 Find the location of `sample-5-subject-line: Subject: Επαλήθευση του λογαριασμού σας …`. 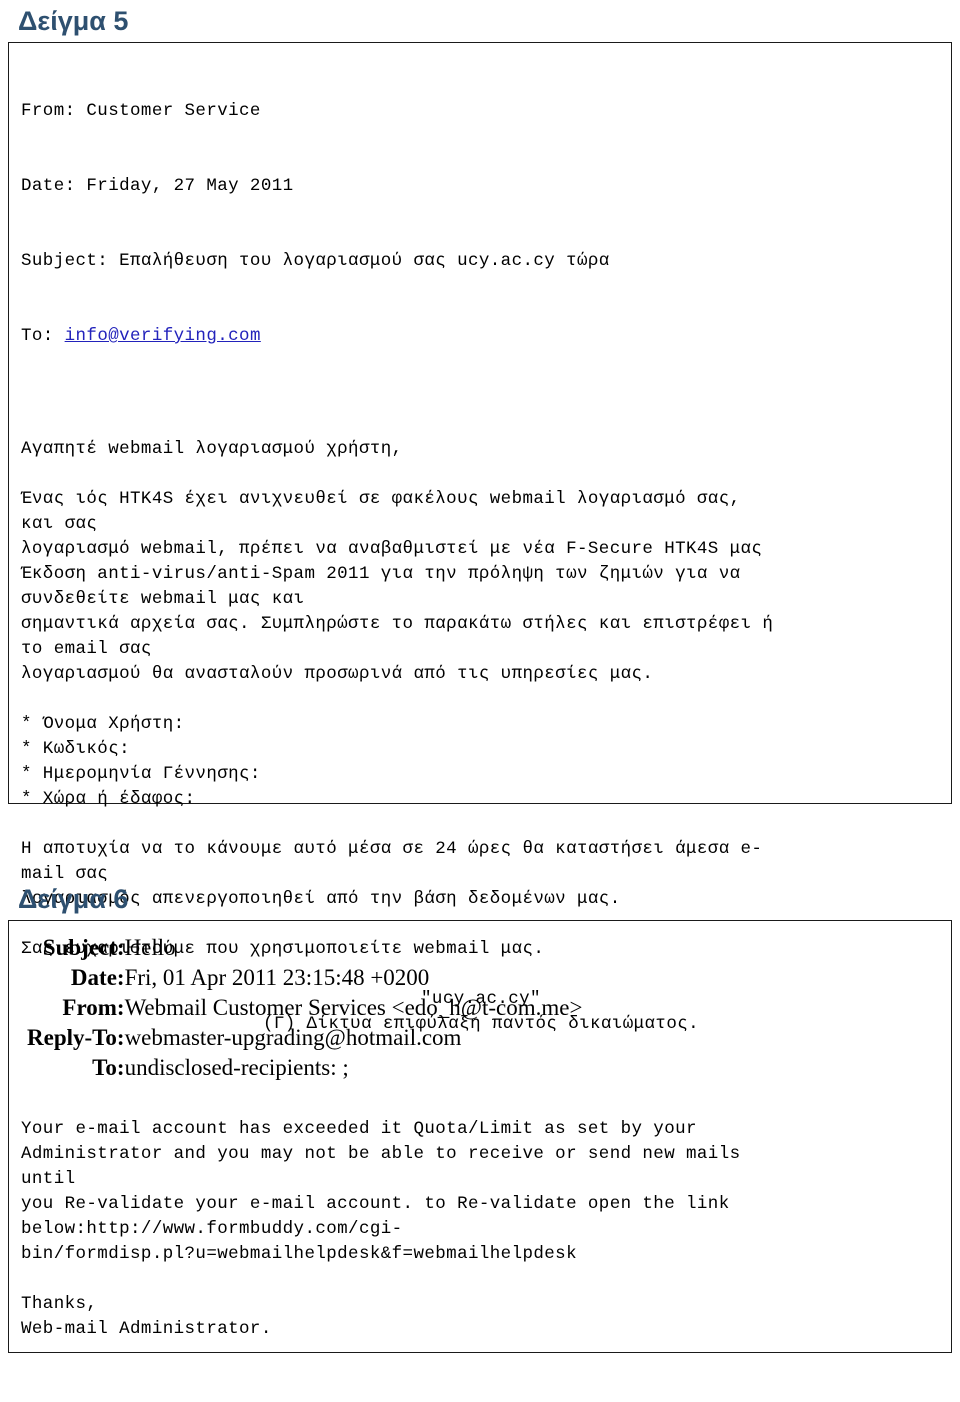

sample-5-subject-line: Subject: Επαλήθευση του λογαριασμού σας … is located at coordinates (315, 261).